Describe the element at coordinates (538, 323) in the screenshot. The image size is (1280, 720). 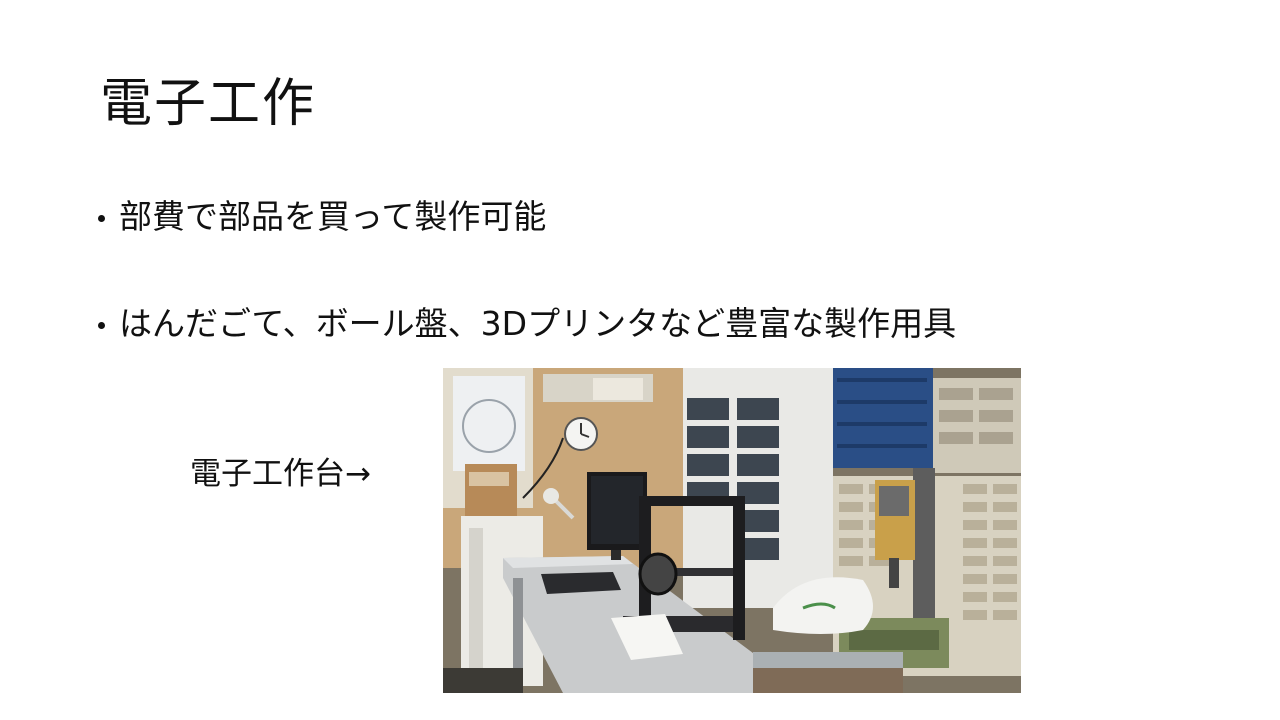
I see `bullet-text-2: はんだごて、ボール盤、3Dプリンタなど豊富な製作用具` at that location.